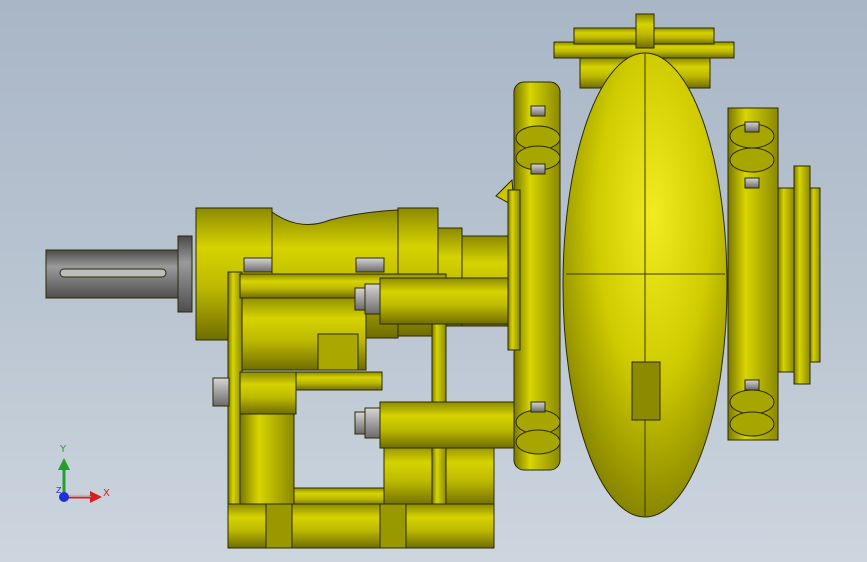 The height and width of the screenshot is (562, 867). Describe the element at coordinates (59, 490) in the screenshot. I see `triad-z-label: Z` at that location.